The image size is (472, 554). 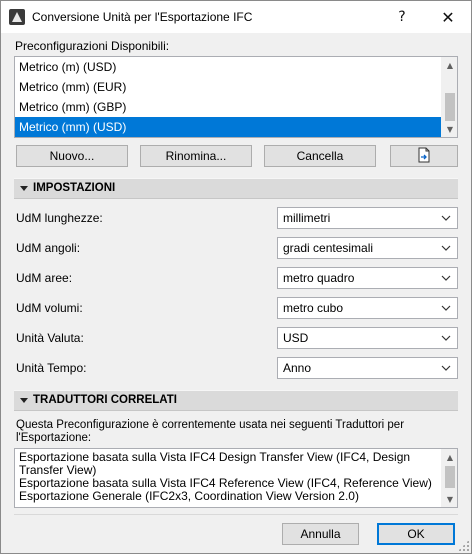 I want to click on preset-item: Metrico (mm) (EUR), so click(x=228, y=87).